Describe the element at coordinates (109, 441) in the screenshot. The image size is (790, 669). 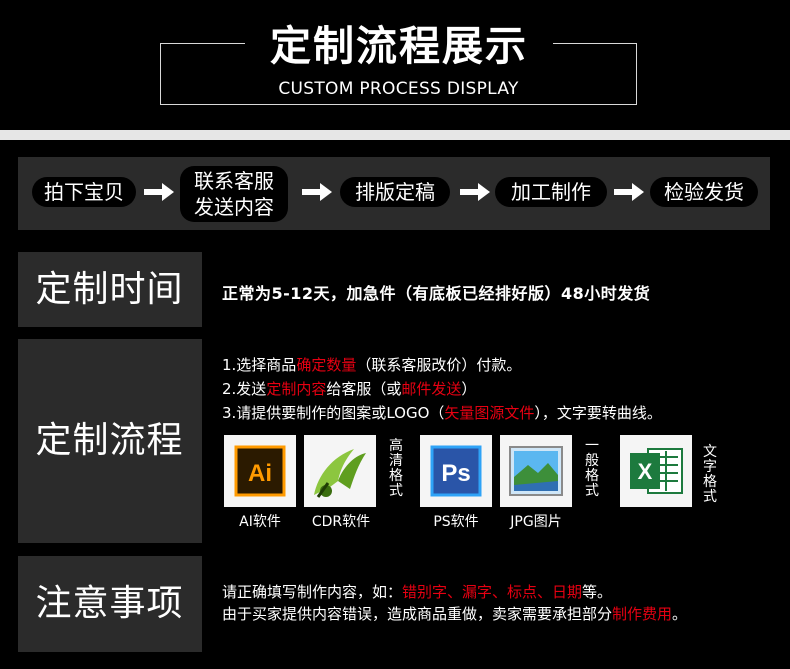
I see `custom-process-label: 定制流程` at that location.